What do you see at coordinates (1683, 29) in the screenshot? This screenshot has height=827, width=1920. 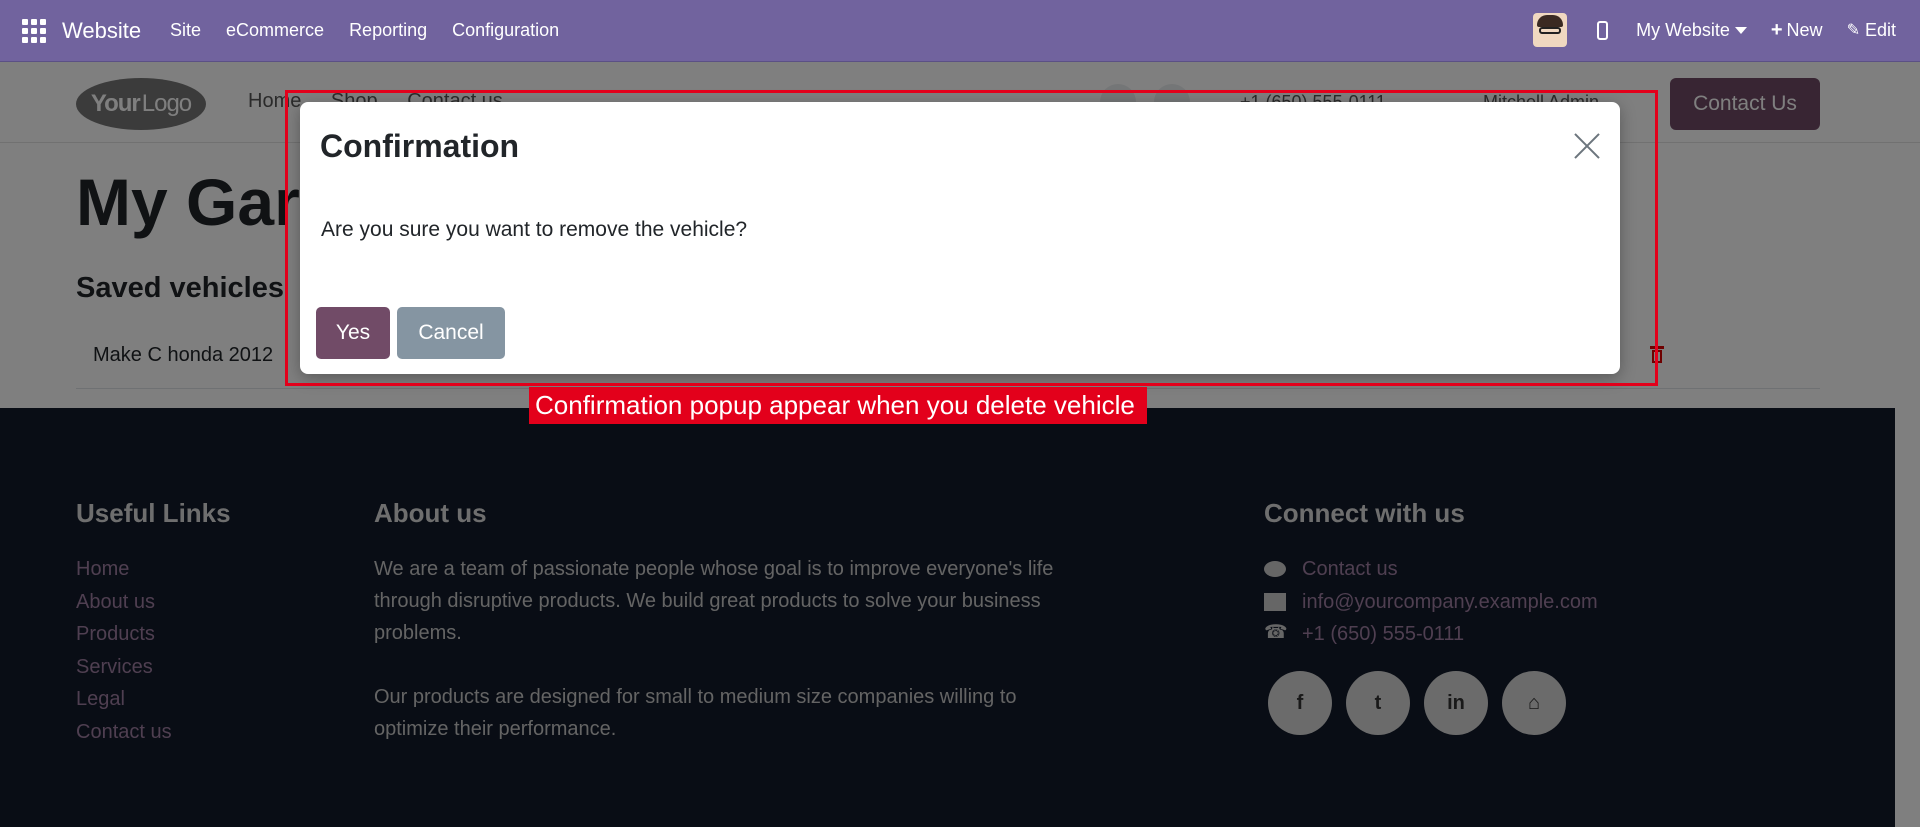 I see `website-switcher-label: My Website` at bounding box center [1683, 29].